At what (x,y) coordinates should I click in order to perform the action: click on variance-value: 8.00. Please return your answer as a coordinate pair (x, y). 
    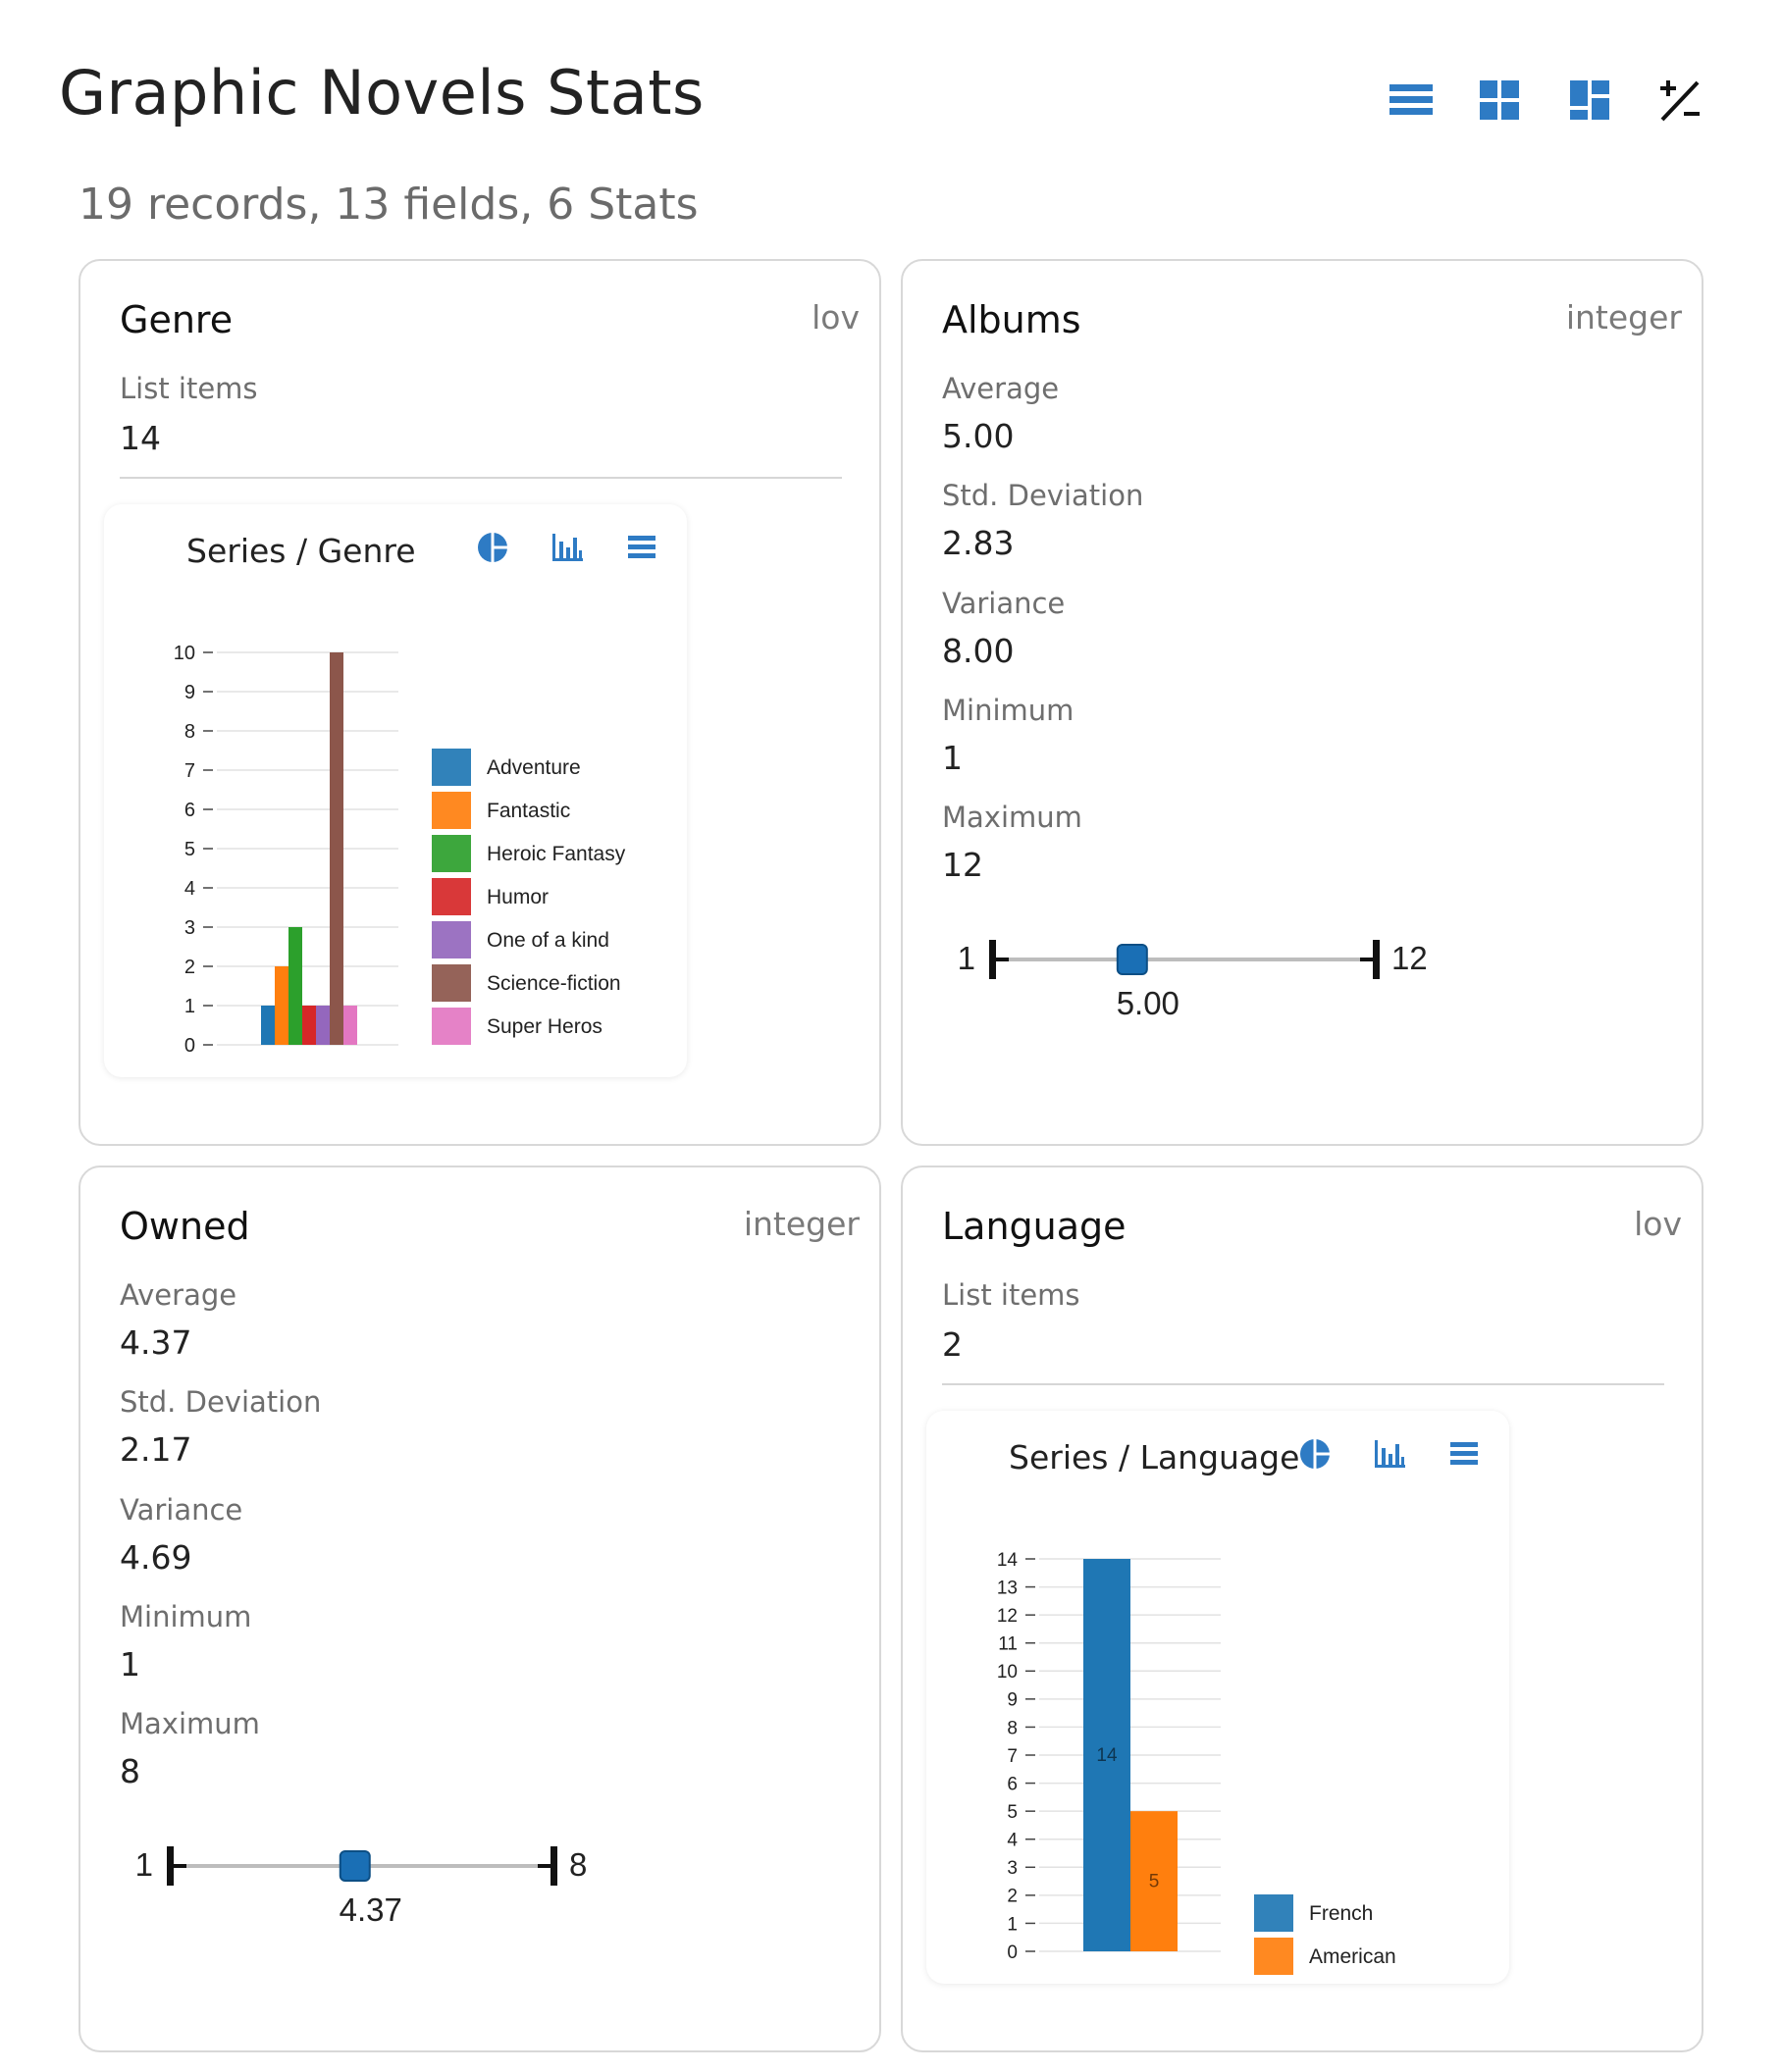
    Looking at the image, I should click on (979, 651).